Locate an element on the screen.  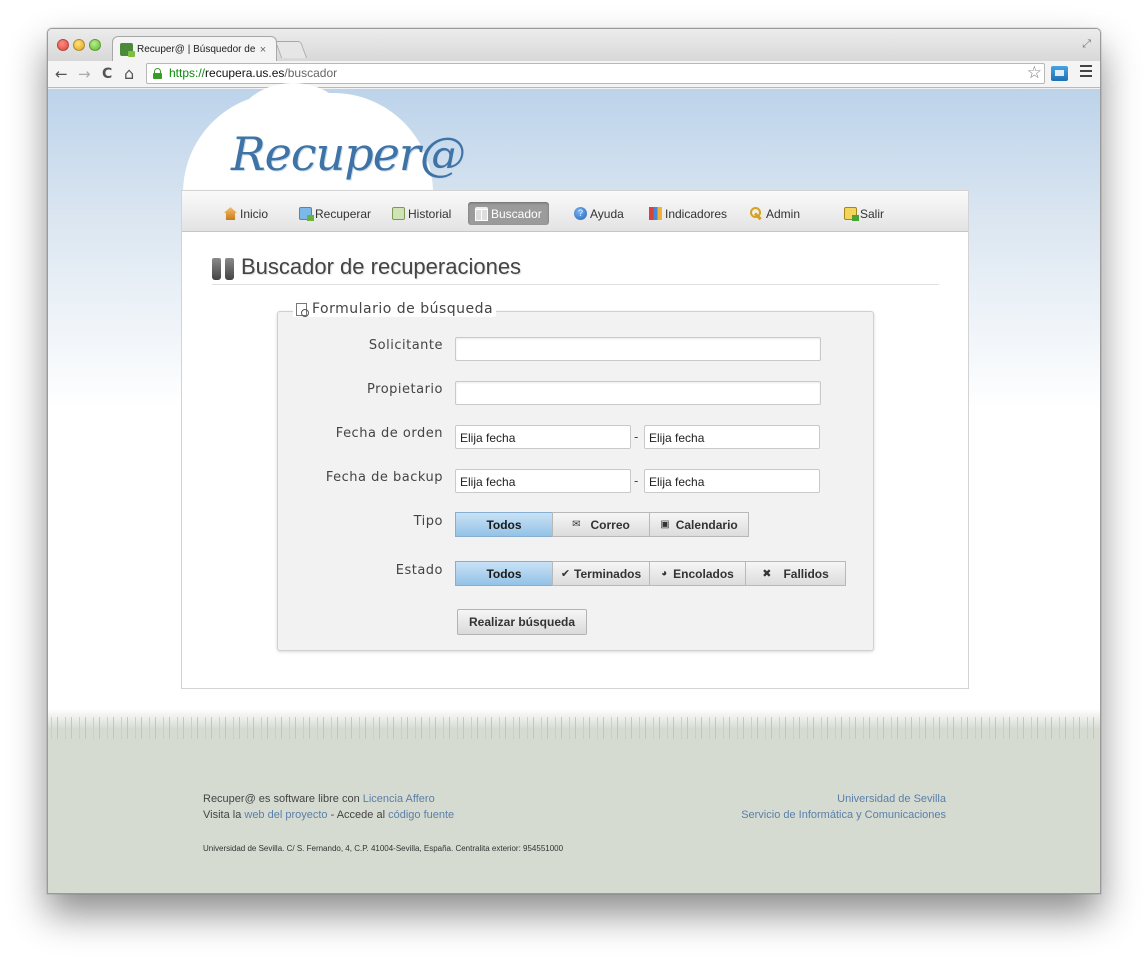
favicon-icon is located at coordinates (127, 50).